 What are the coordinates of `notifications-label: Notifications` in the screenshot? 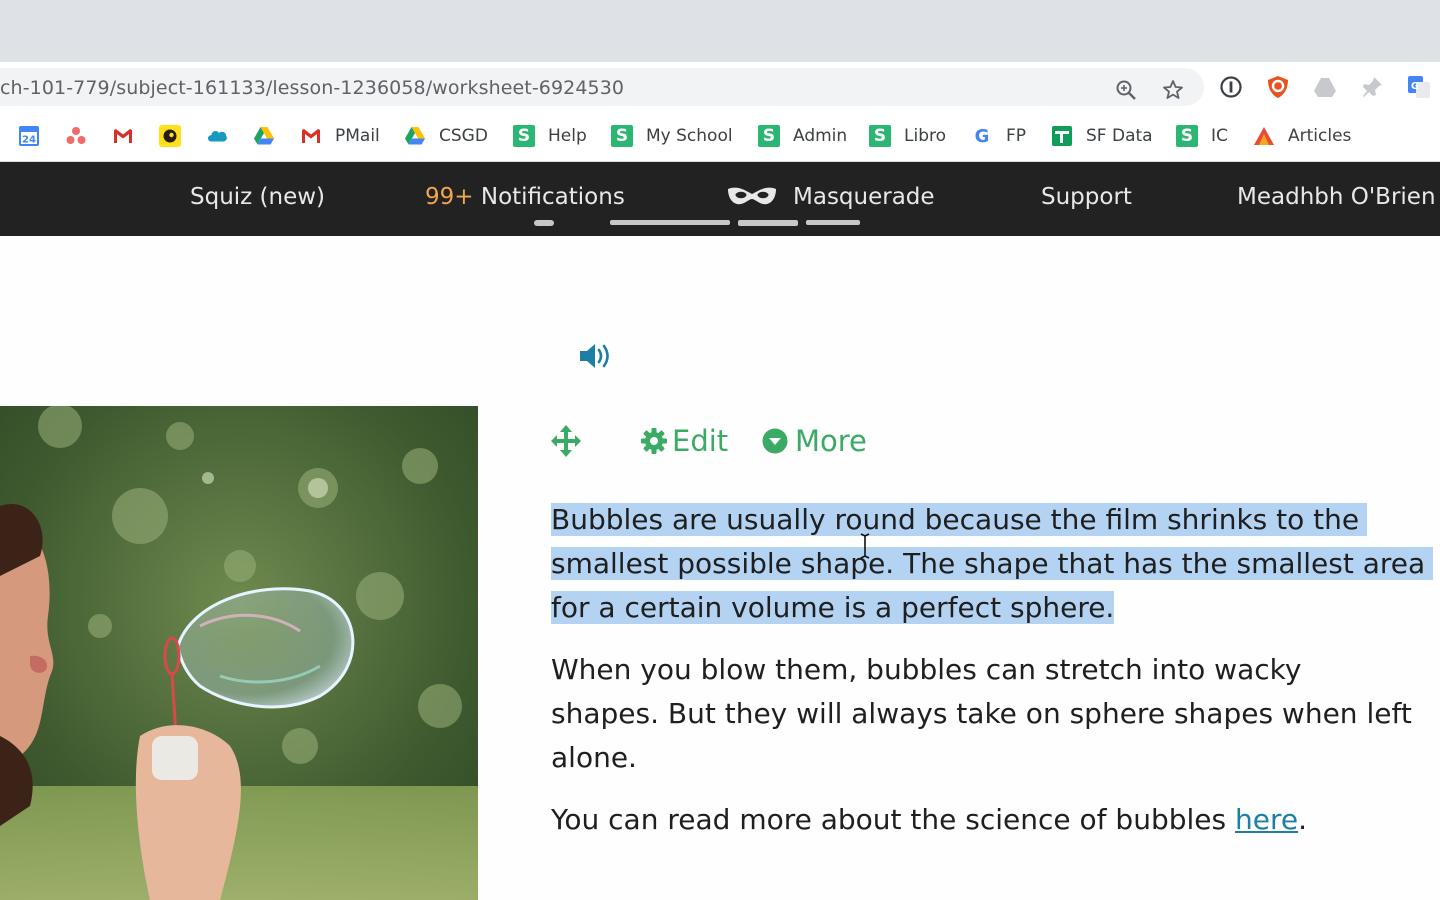 It's located at (552, 197).